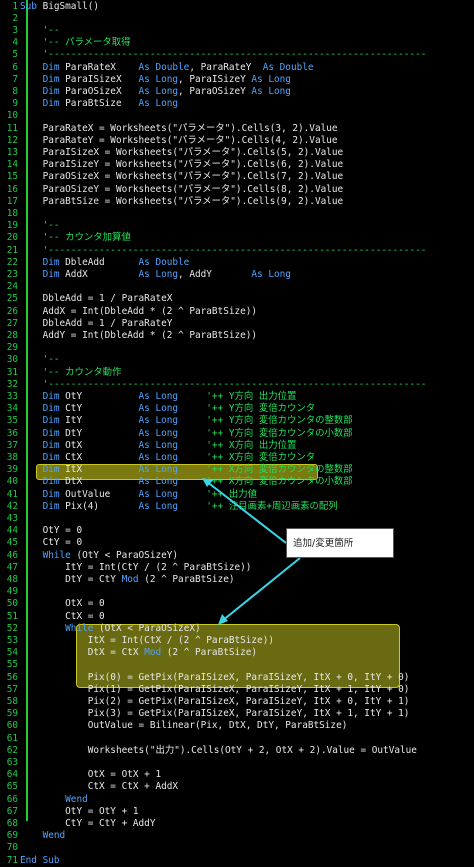 Image resolution: width=474 pixels, height=867 pixels. I want to click on line-number: 6, so click(15, 67).